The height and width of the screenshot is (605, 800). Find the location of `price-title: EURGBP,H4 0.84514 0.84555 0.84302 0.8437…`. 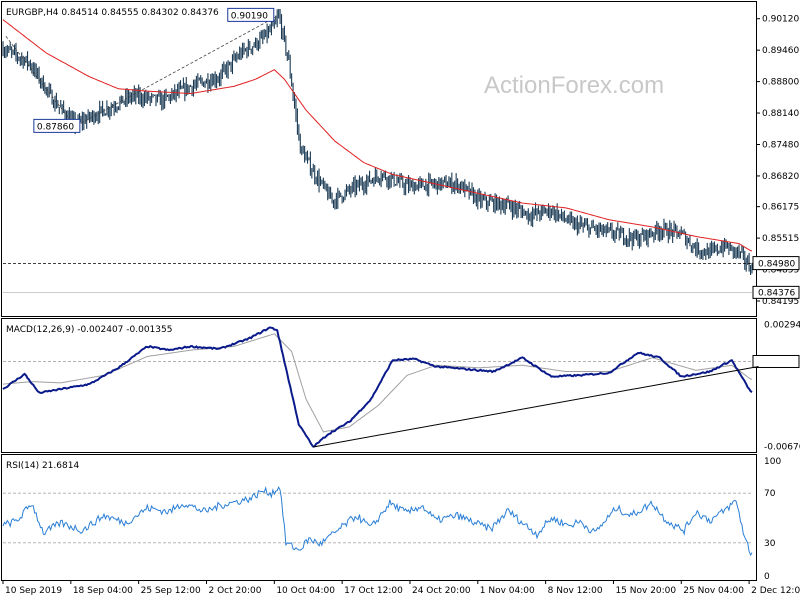

price-title: EURGBP,H4 0.84514 0.84555 0.84302 0.8437… is located at coordinates (112, 13).